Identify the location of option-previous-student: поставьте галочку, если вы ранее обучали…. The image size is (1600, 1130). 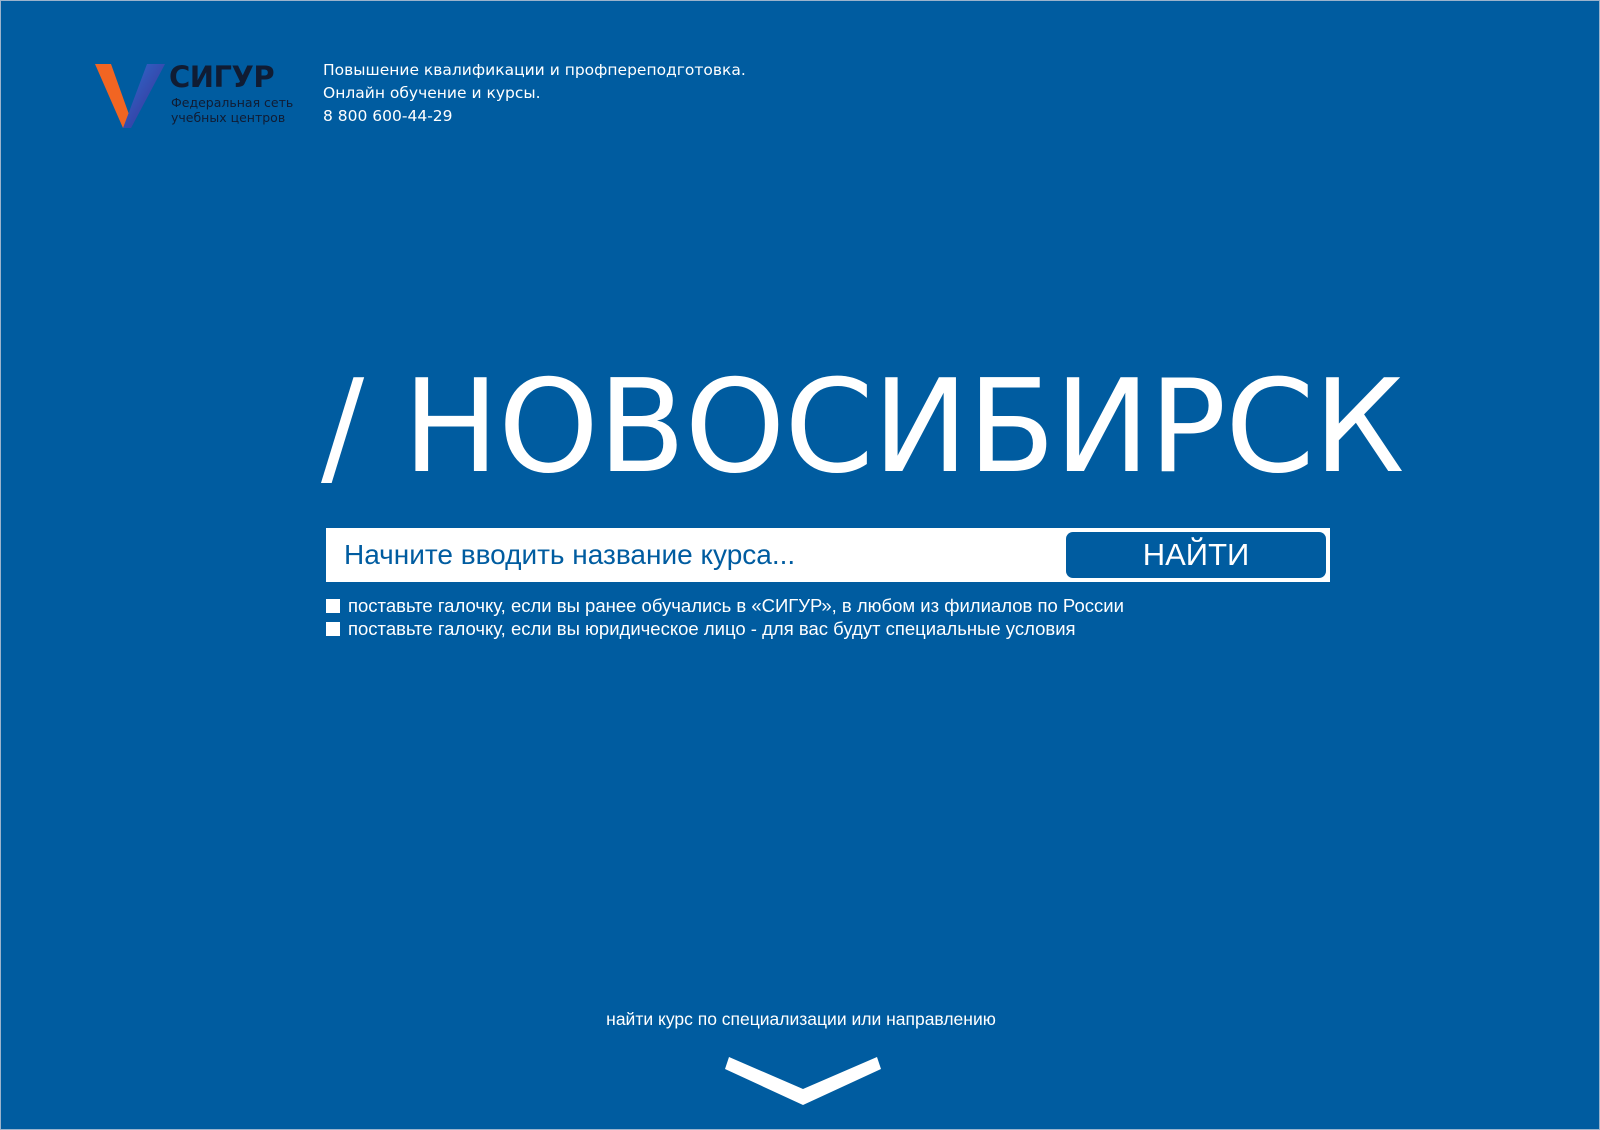
(725, 605).